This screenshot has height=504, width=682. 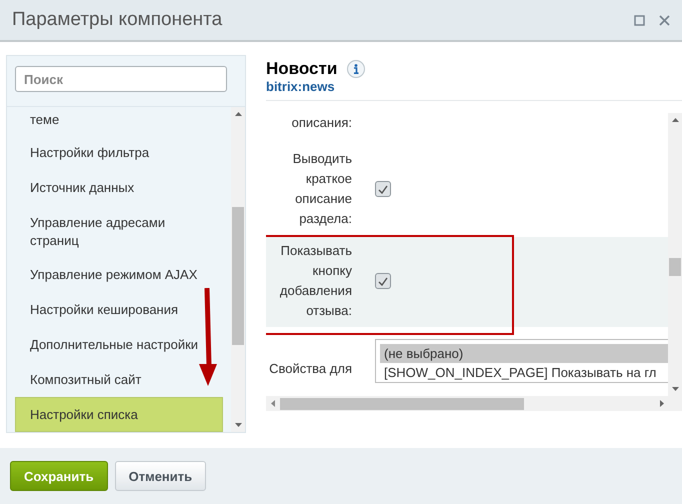 I want to click on sidebar-item: Источник данных, so click(x=119, y=187).